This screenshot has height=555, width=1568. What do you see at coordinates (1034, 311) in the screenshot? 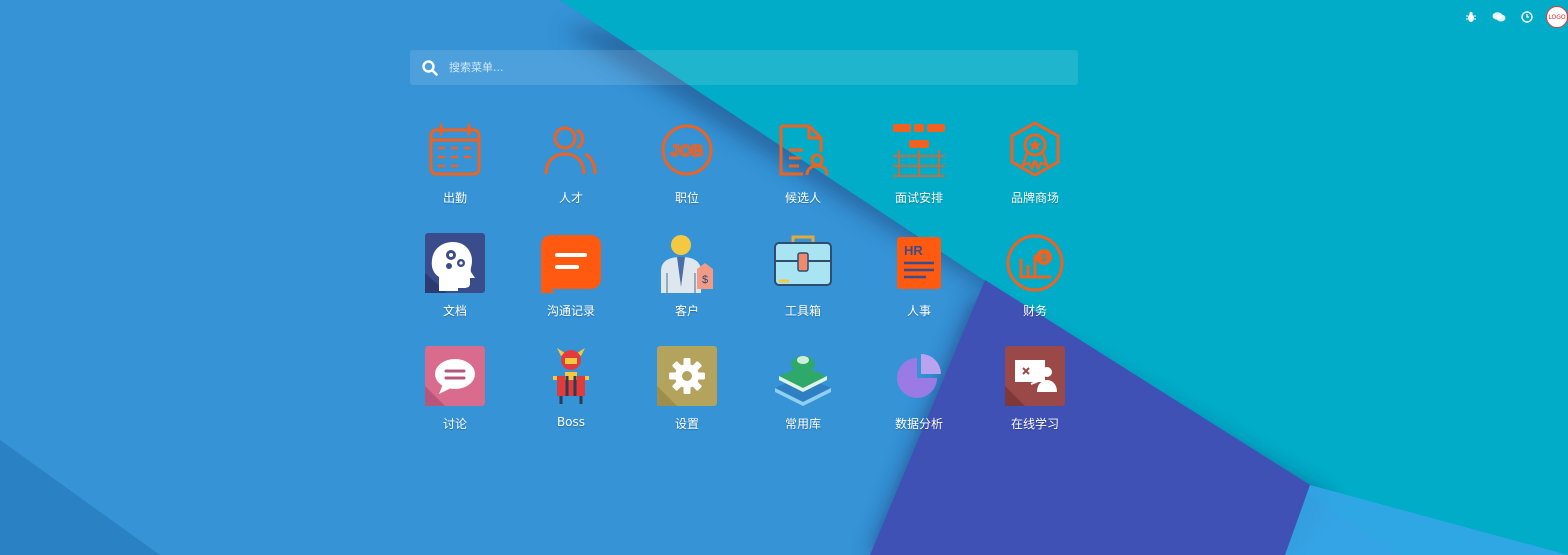
I see `app-label: 财务` at bounding box center [1034, 311].